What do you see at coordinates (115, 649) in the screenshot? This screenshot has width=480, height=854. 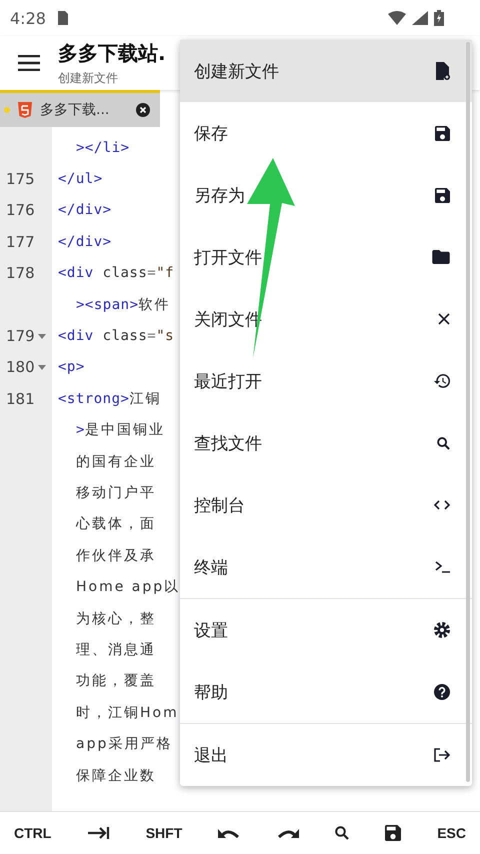 I see `code-line: 理、消息通` at bounding box center [115, 649].